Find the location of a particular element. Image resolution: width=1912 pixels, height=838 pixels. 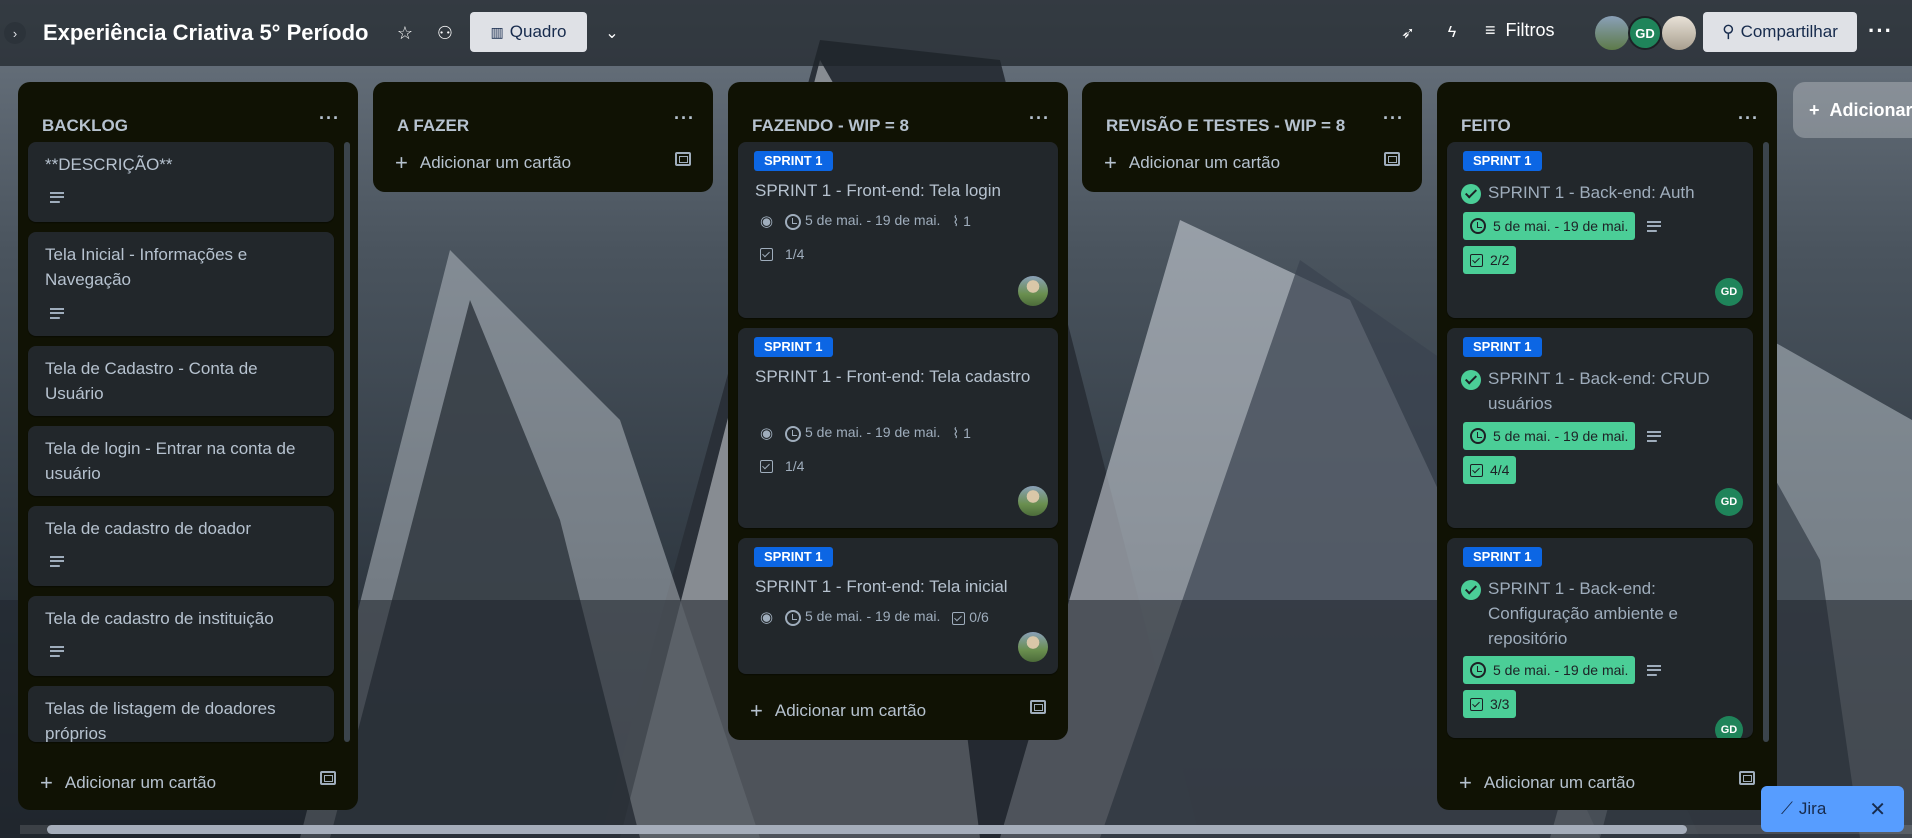

list-title: A FAZER is located at coordinates (433, 126).